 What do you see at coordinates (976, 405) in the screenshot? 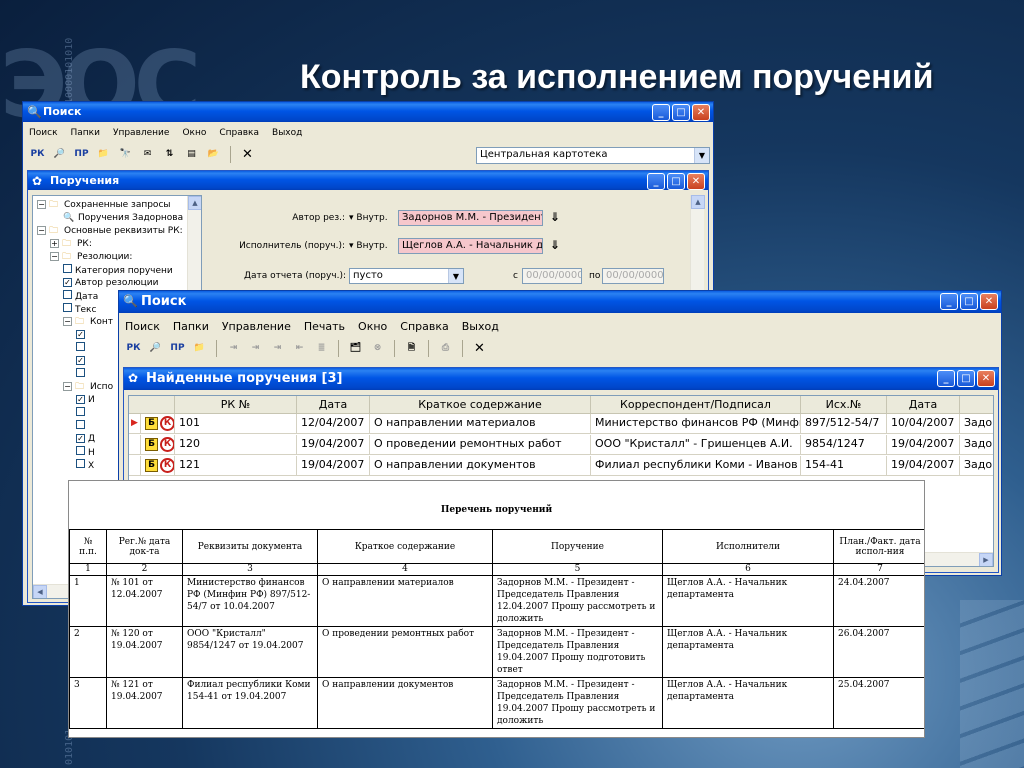
I see `grid-column-header` at bounding box center [976, 405].